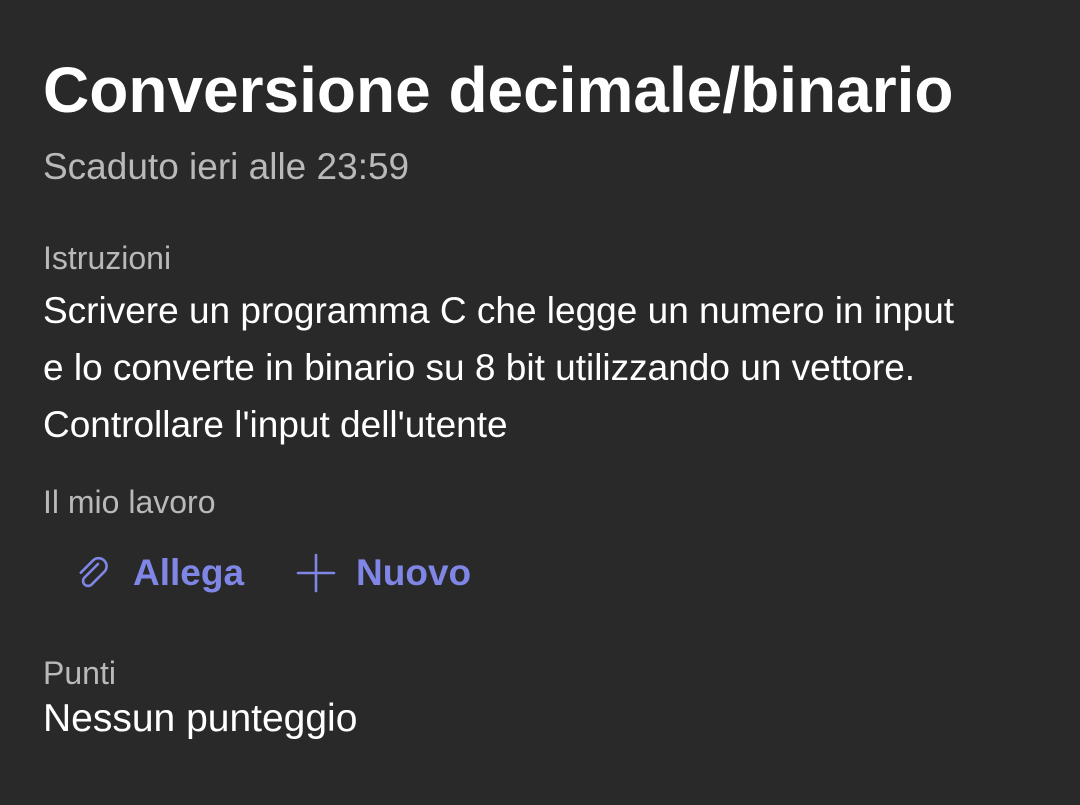 The height and width of the screenshot is (805, 1080). What do you see at coordinates (316, 573) in the screenshot?
I see `plus-icon` at bounding box center [316, 573].